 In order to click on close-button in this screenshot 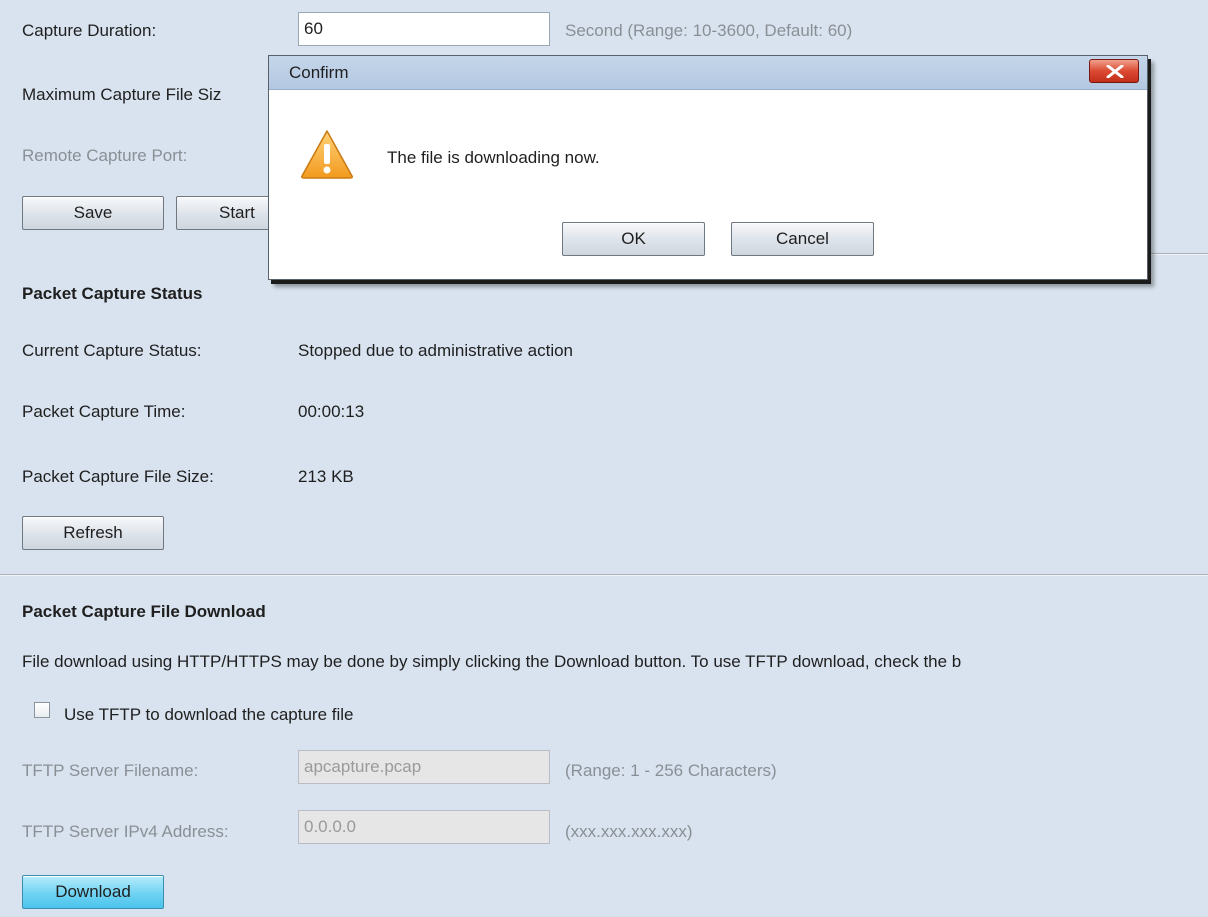, I will do `click(1114, 71)`.